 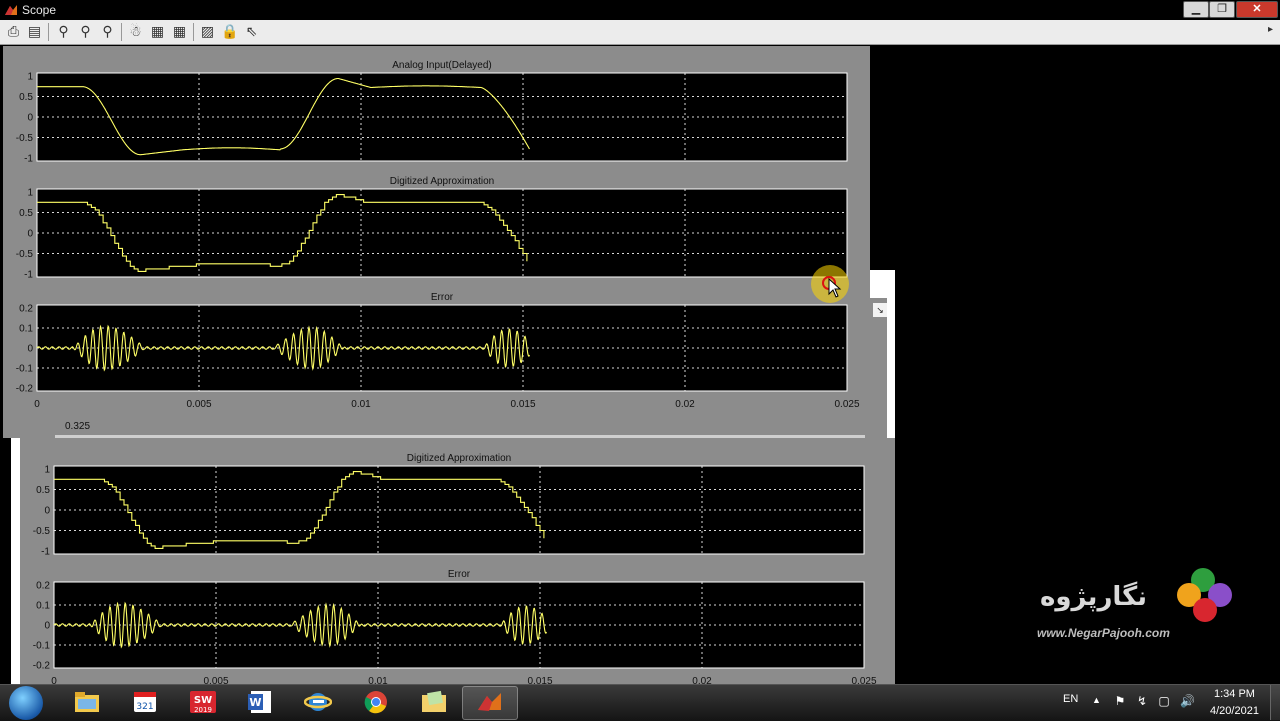 What do you see at coordinates (640, 32) in the screenshot?
I see `scope-toolbar: ⎙ ▤ ⚲ ⚲ ⚲ ☃ ▦ ▦ ▨ 🔒 ⇖ ▸` at bounding box center [640, 32].